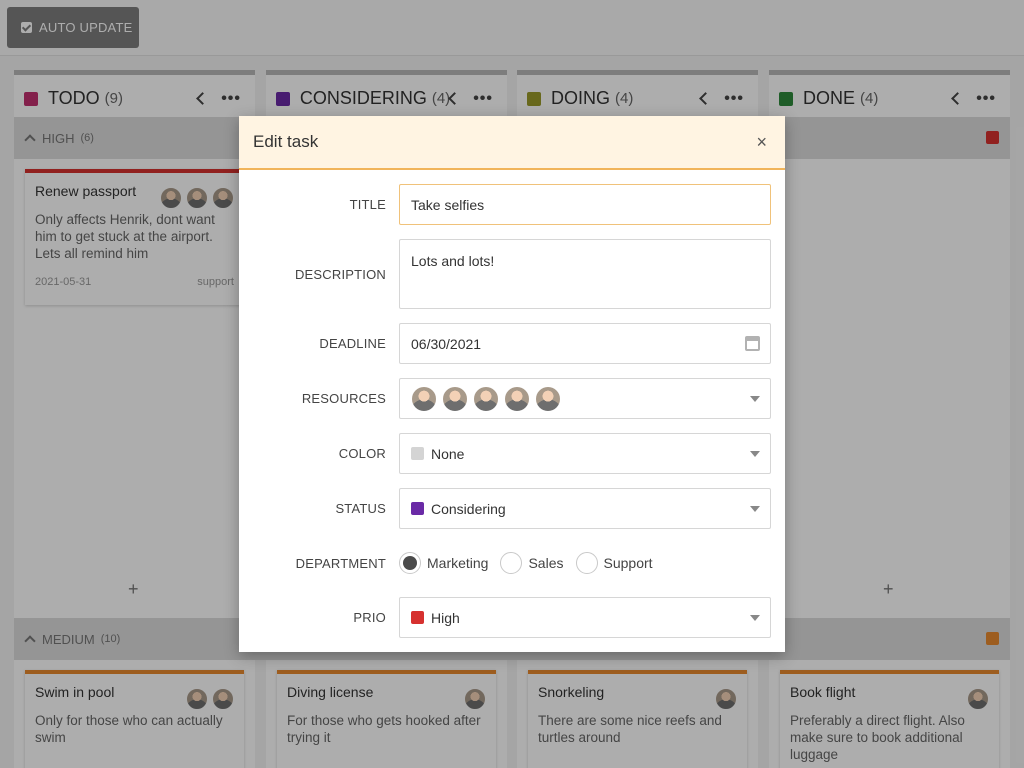 The width and height of the screenshot is (1024, 768). What do you see at coordinates (352, 343) in the screenshot?
I see `deadline-label: DEADLINE` at bounding box center [352, 343].